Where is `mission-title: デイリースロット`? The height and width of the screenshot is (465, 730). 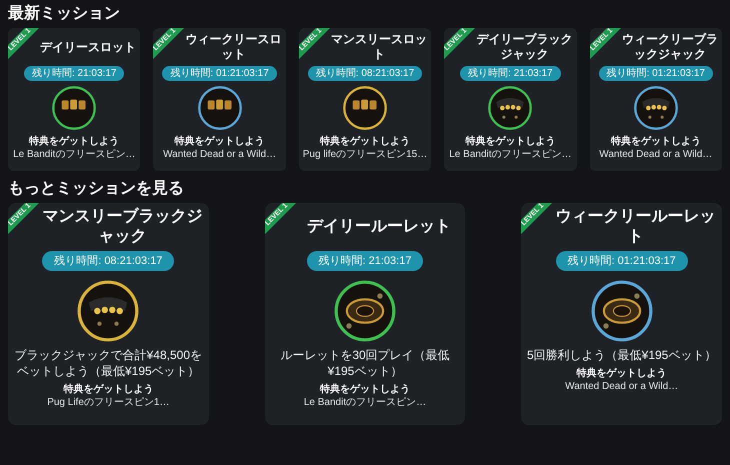 mission-title: デイリースロット is located at coordinates (88, 47).